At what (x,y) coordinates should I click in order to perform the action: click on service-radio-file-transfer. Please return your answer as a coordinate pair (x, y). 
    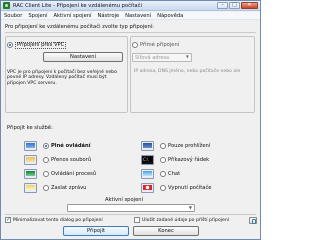
    Looking at the image, I should click on (46, 160).